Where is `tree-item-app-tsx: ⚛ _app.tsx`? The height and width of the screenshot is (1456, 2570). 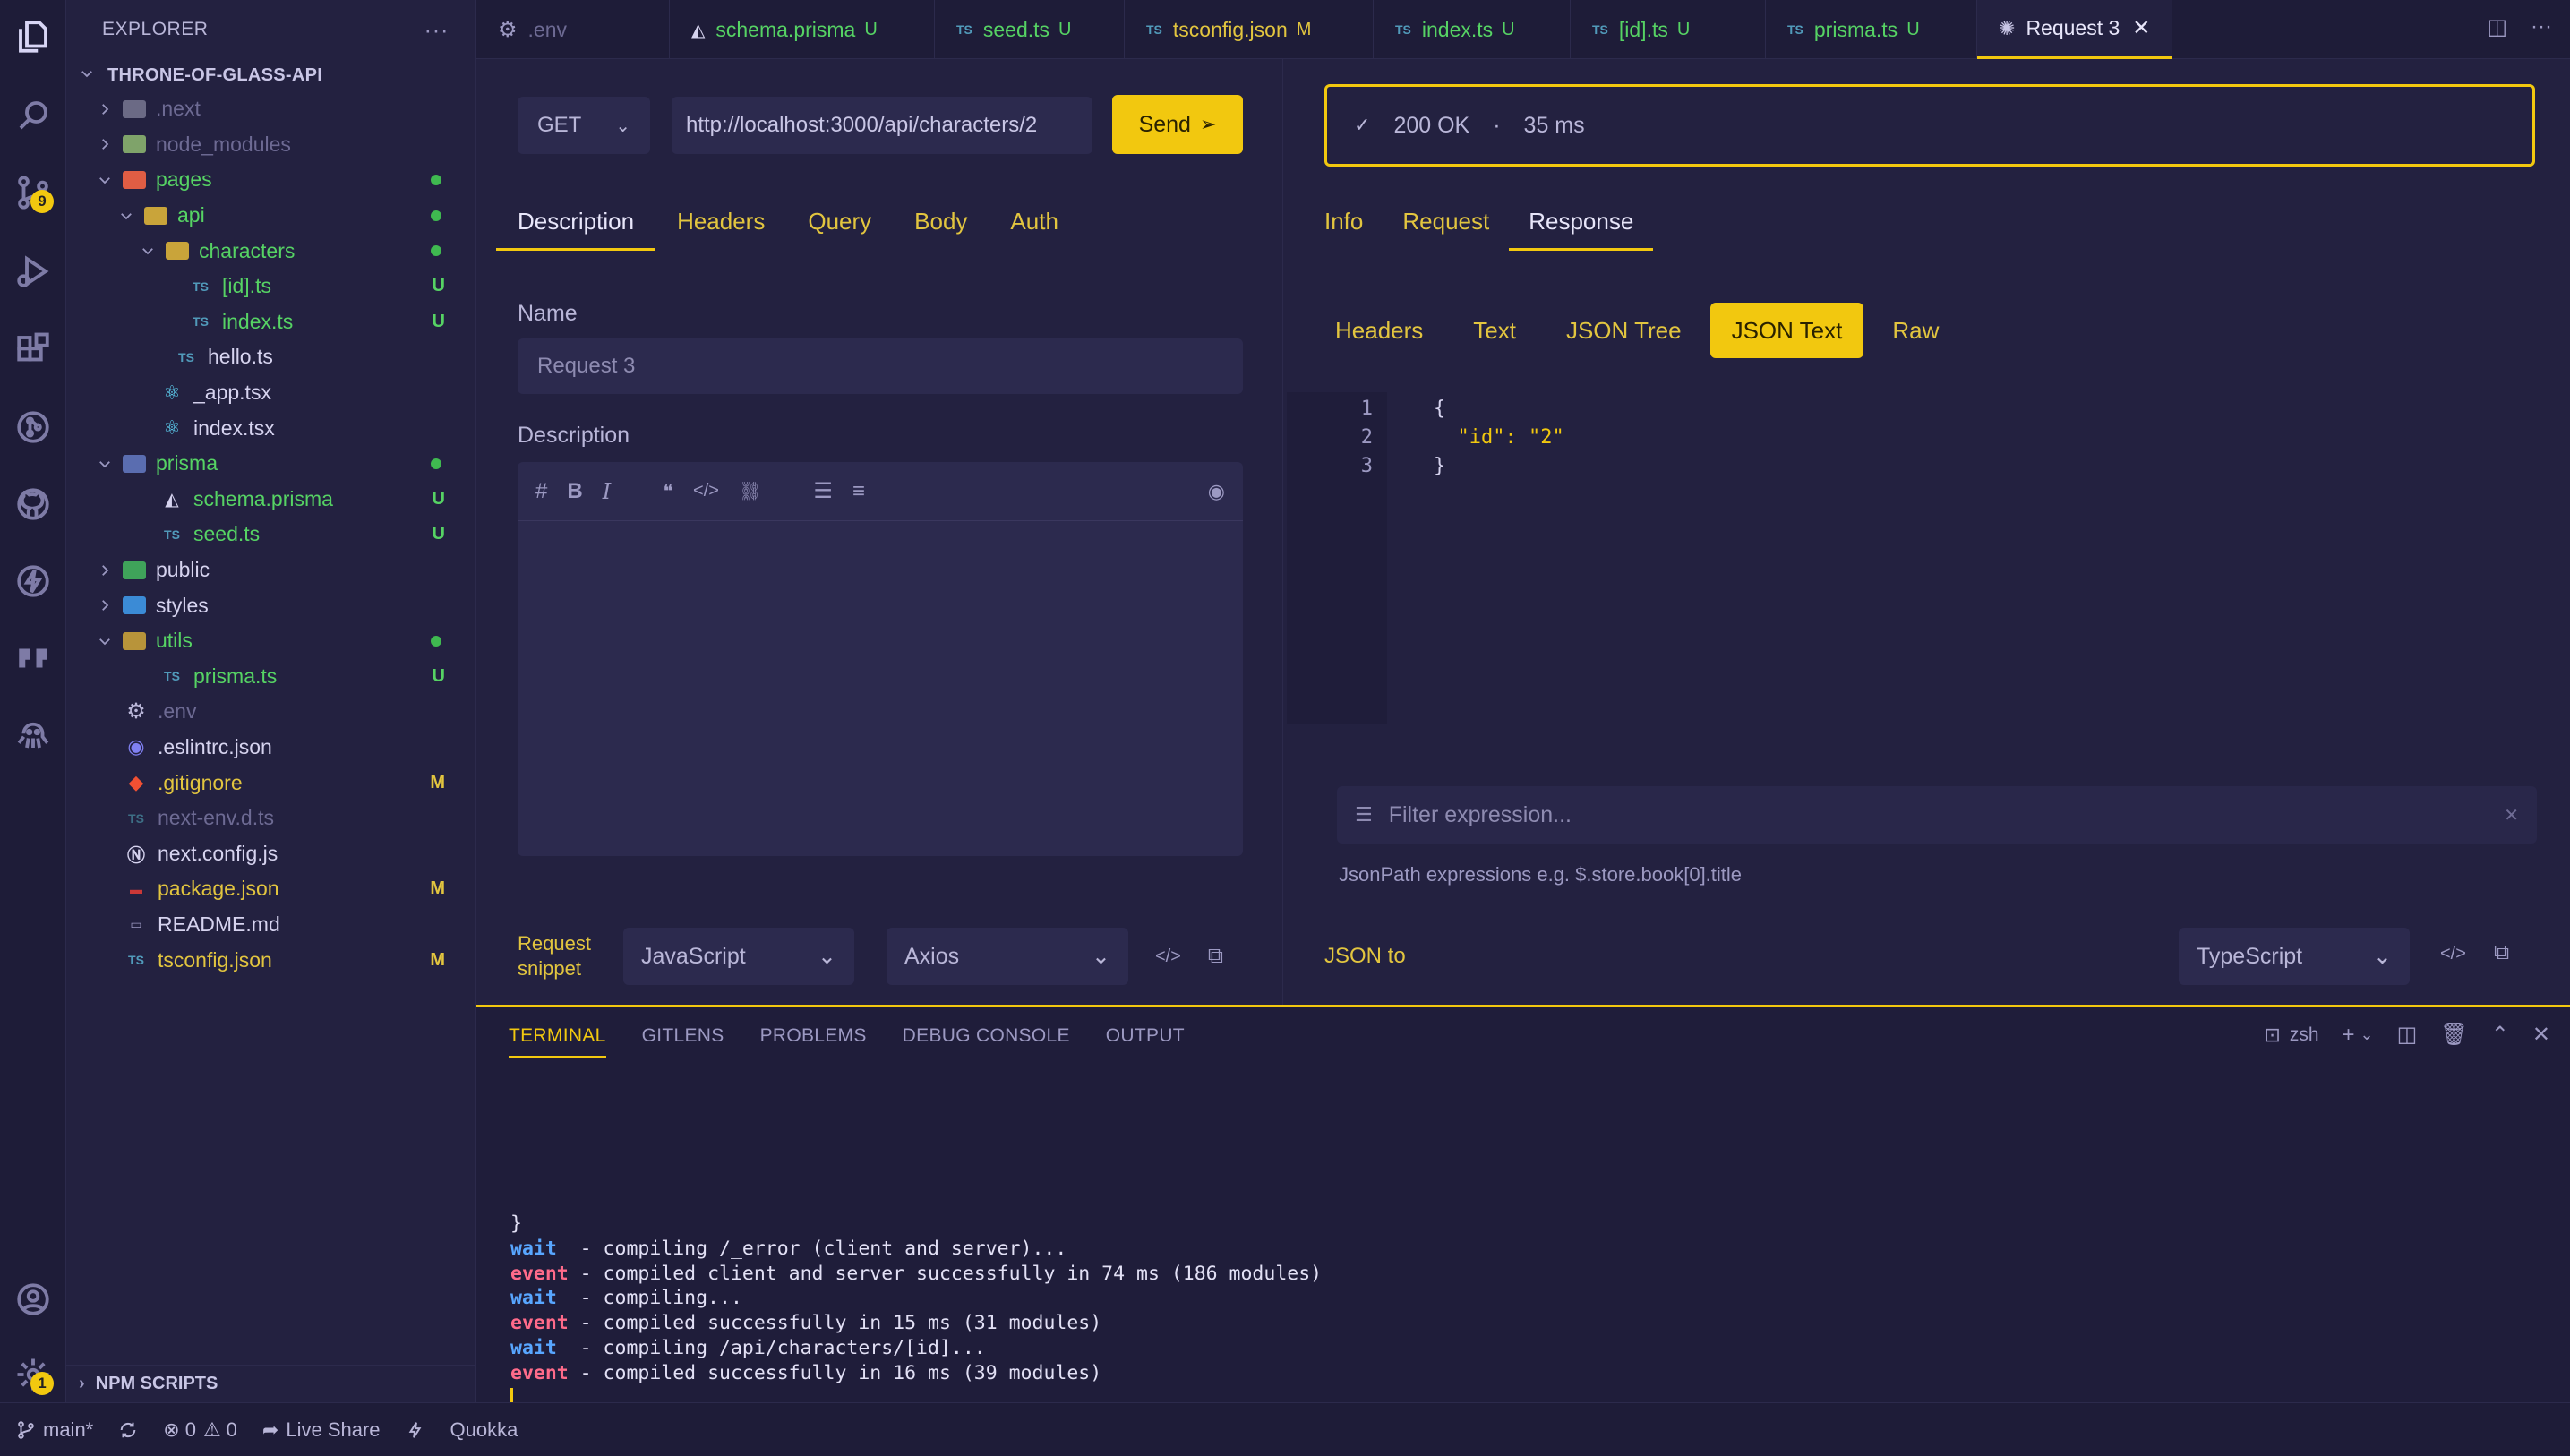 tree-item-app-tsx: ⚛ _app.tsx is located at coordinates (270, 393).